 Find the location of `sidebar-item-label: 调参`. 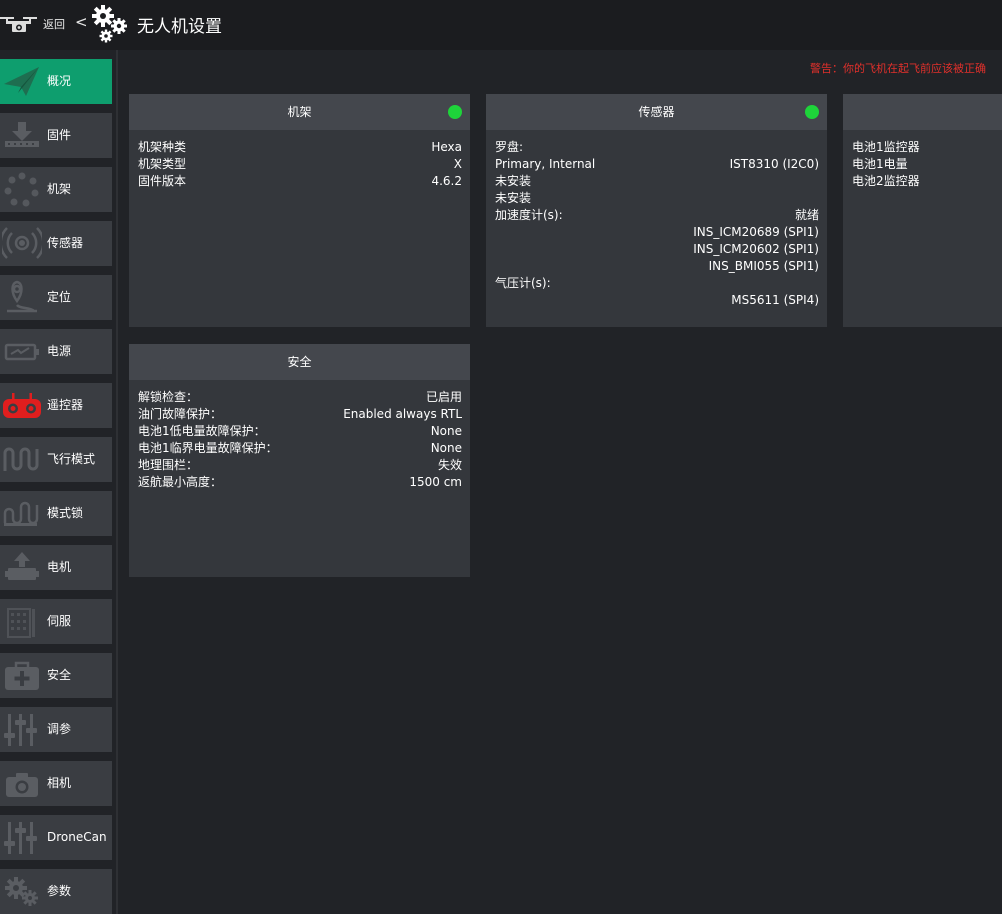

sidebar-item-label: 调参 is located at coordinates (59, 729).